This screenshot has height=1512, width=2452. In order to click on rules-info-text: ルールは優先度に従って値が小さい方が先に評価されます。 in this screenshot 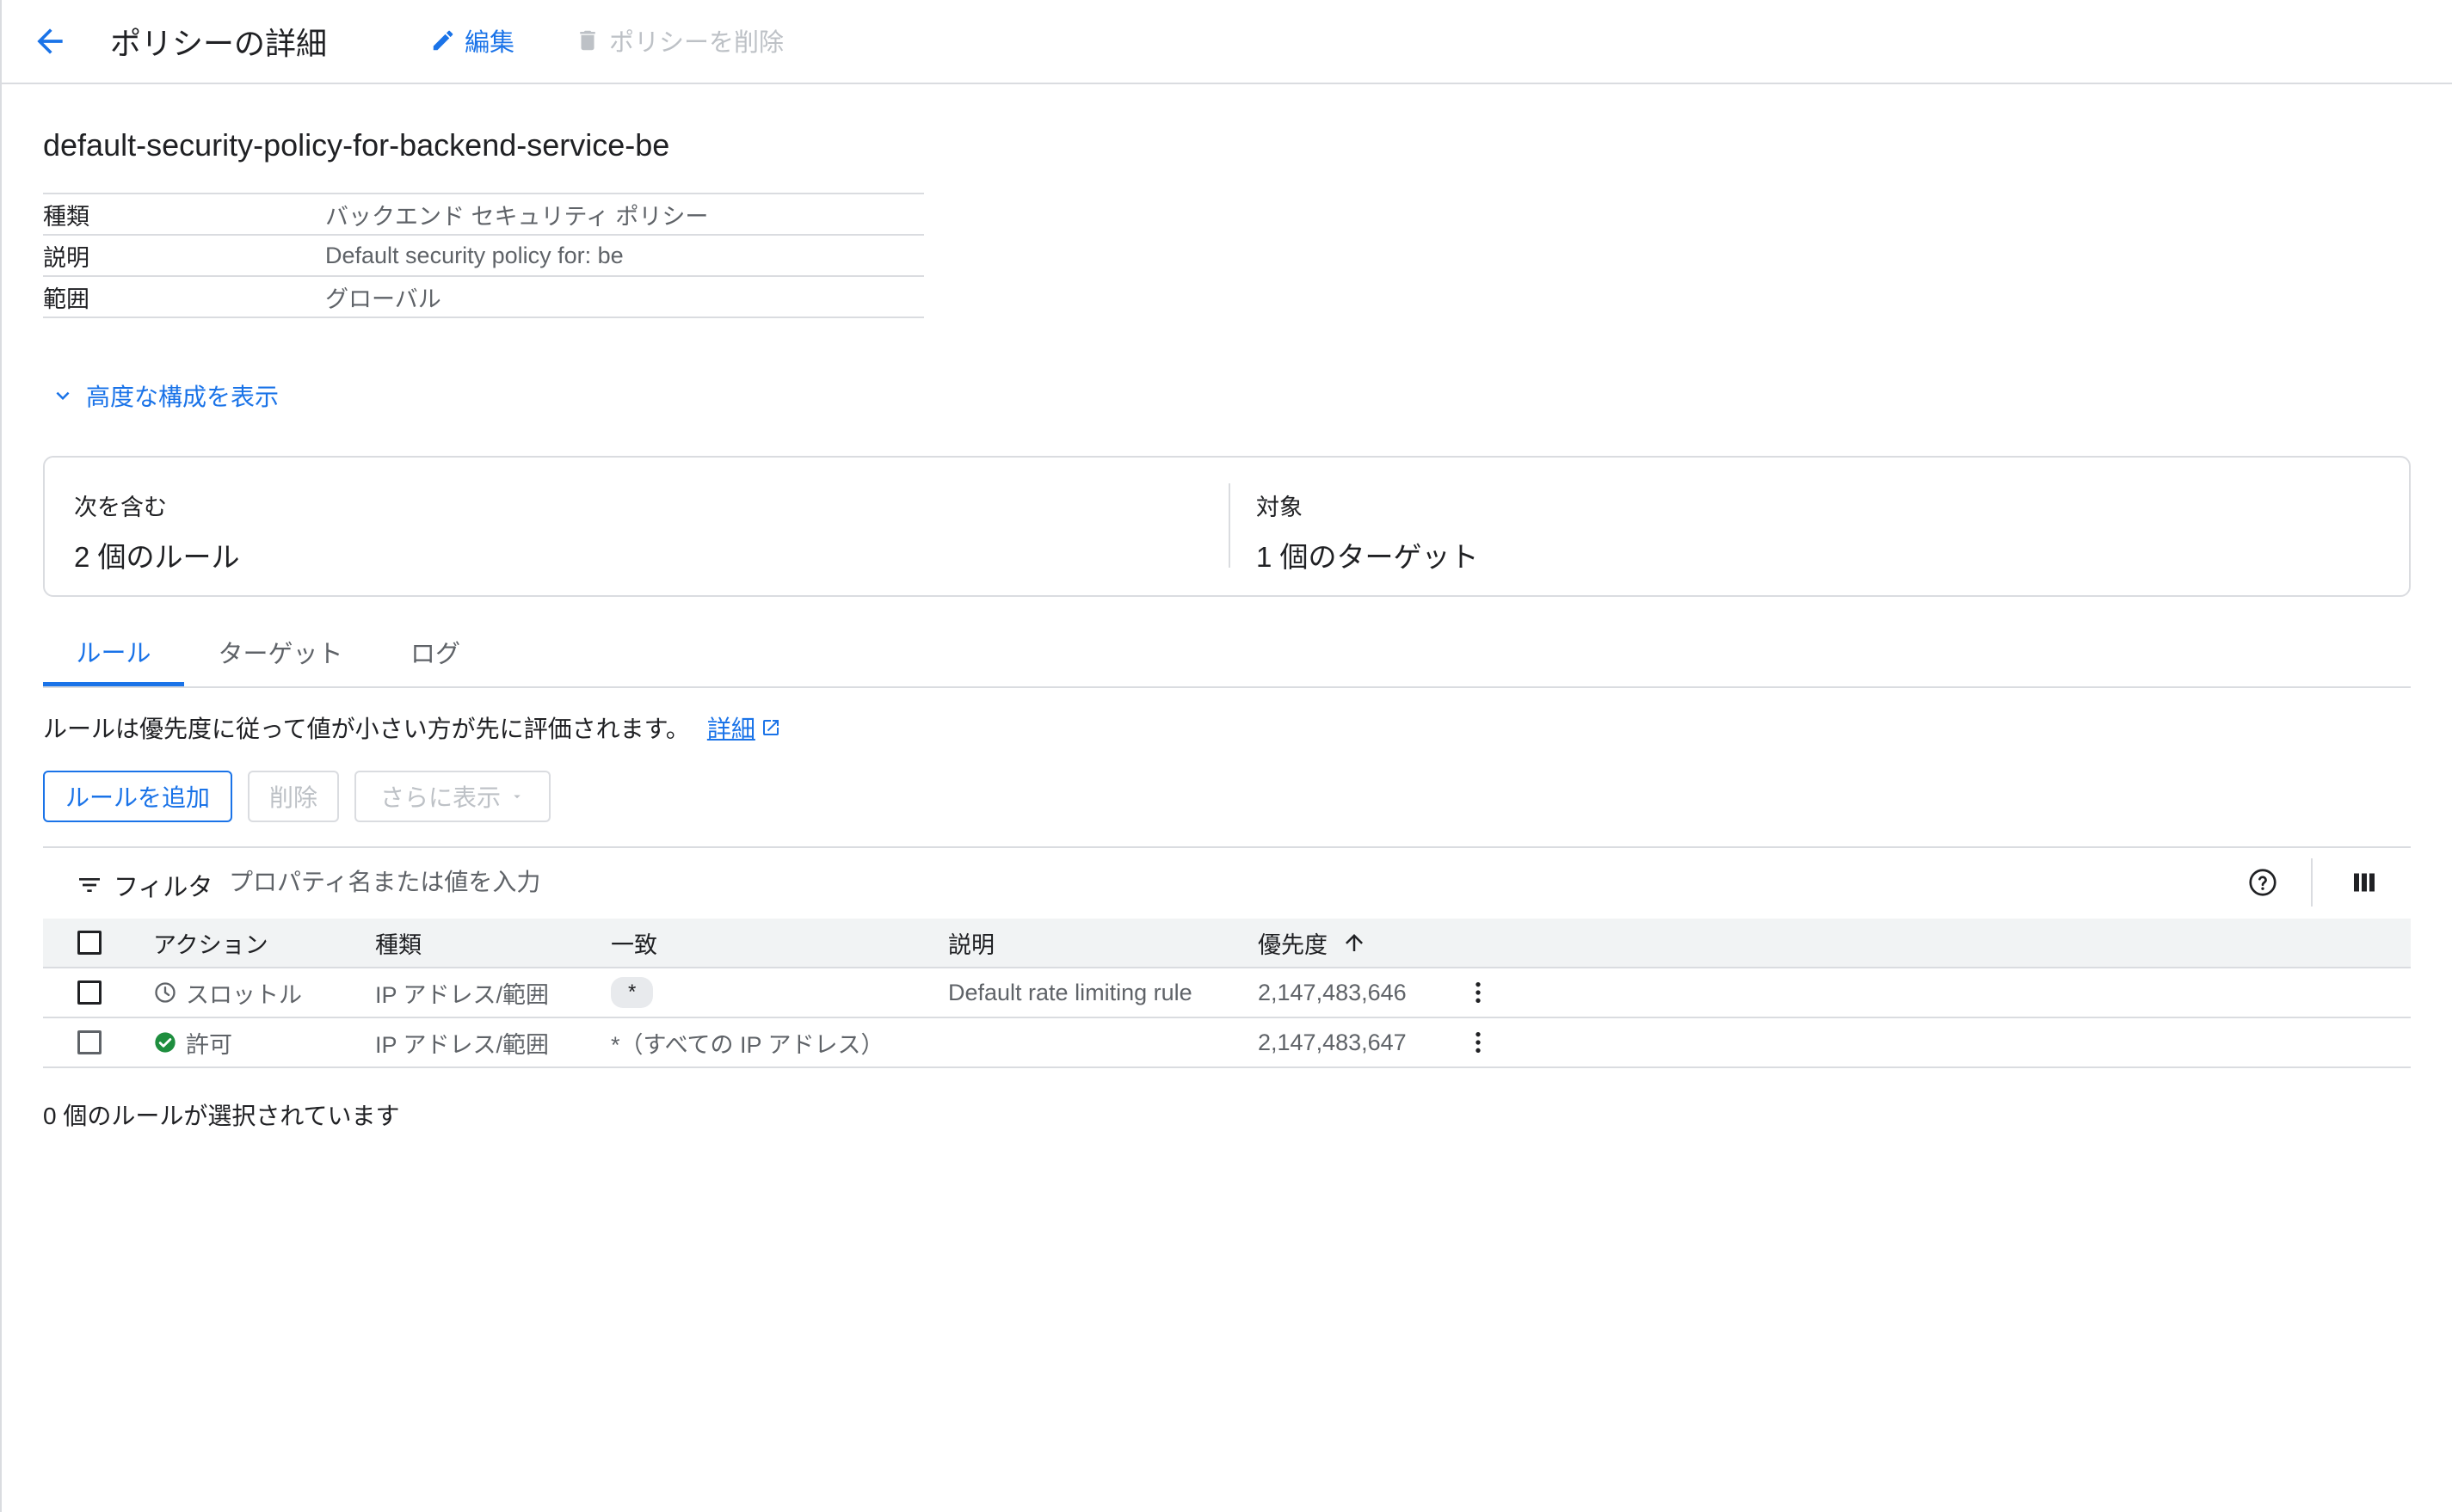, I will do `click(367, 729)`.